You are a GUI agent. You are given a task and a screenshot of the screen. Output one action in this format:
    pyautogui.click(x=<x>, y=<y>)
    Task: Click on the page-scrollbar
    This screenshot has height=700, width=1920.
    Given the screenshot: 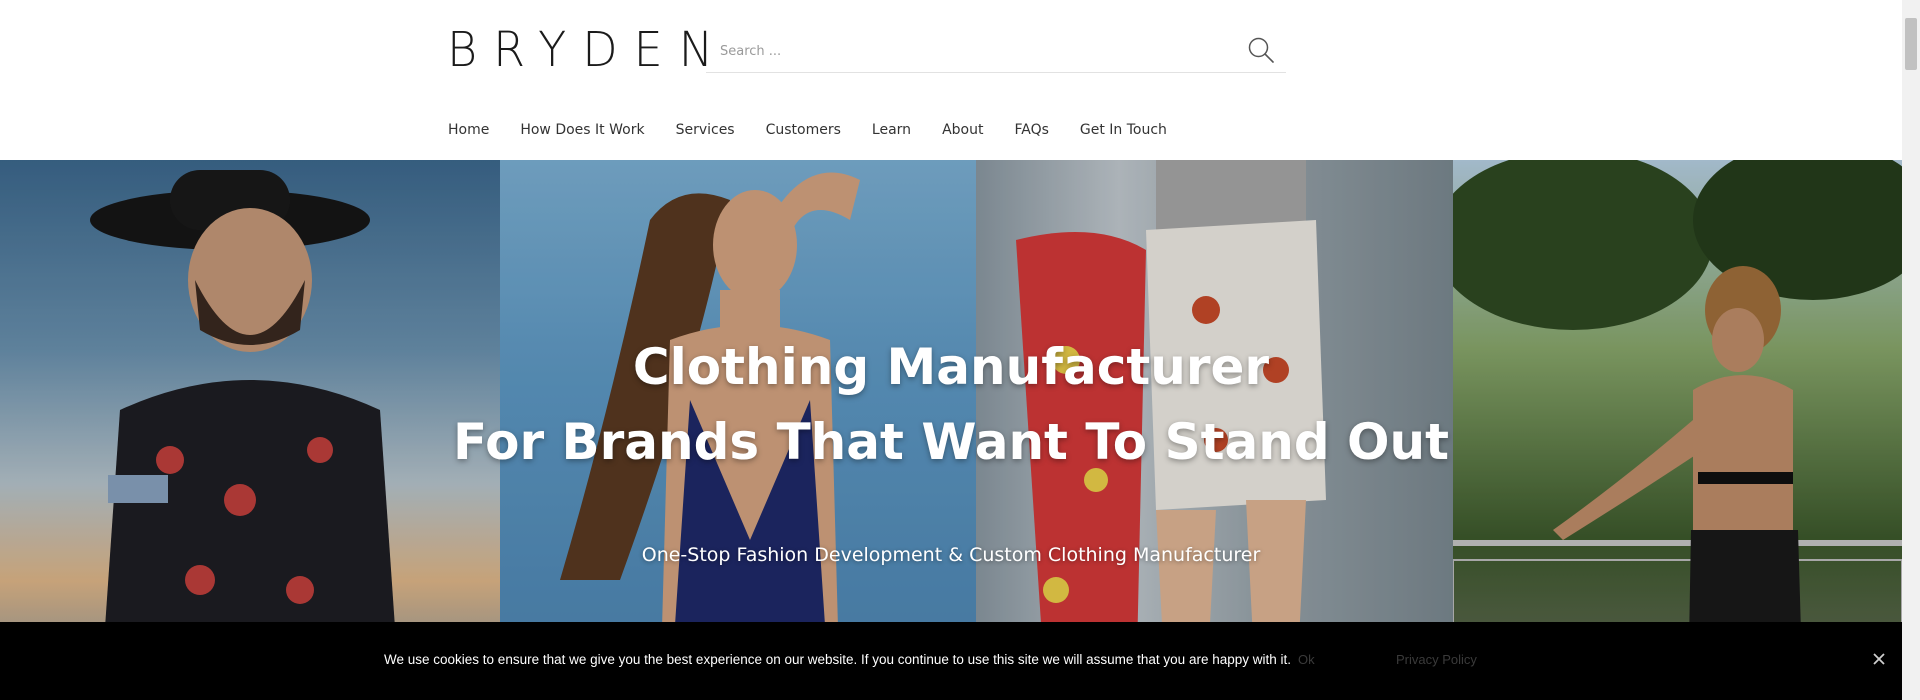 What is the action you would take?
    pyautogui.click(x=1911, y=350)
    